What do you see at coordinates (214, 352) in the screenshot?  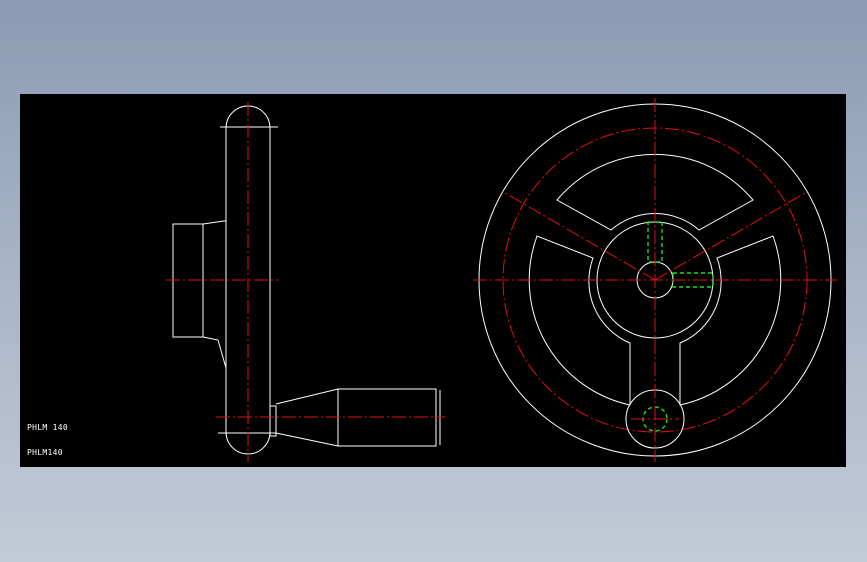 I see `side-view-hub-taper-bottom` at bounding box center [214, 352].